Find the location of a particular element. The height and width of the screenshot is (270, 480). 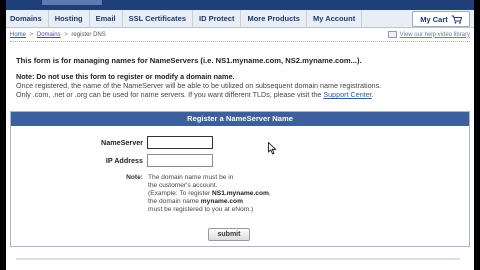

nav-hosting: Hosting is located at coordinates (69, 18).